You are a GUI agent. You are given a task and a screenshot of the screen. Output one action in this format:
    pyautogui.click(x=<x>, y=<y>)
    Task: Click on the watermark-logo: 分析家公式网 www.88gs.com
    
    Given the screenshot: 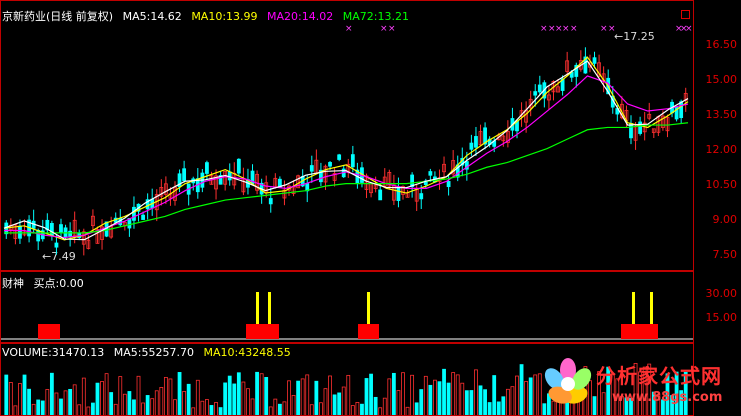 What is the action you would take?
    pyautogui.click(x=640, y=385)
    